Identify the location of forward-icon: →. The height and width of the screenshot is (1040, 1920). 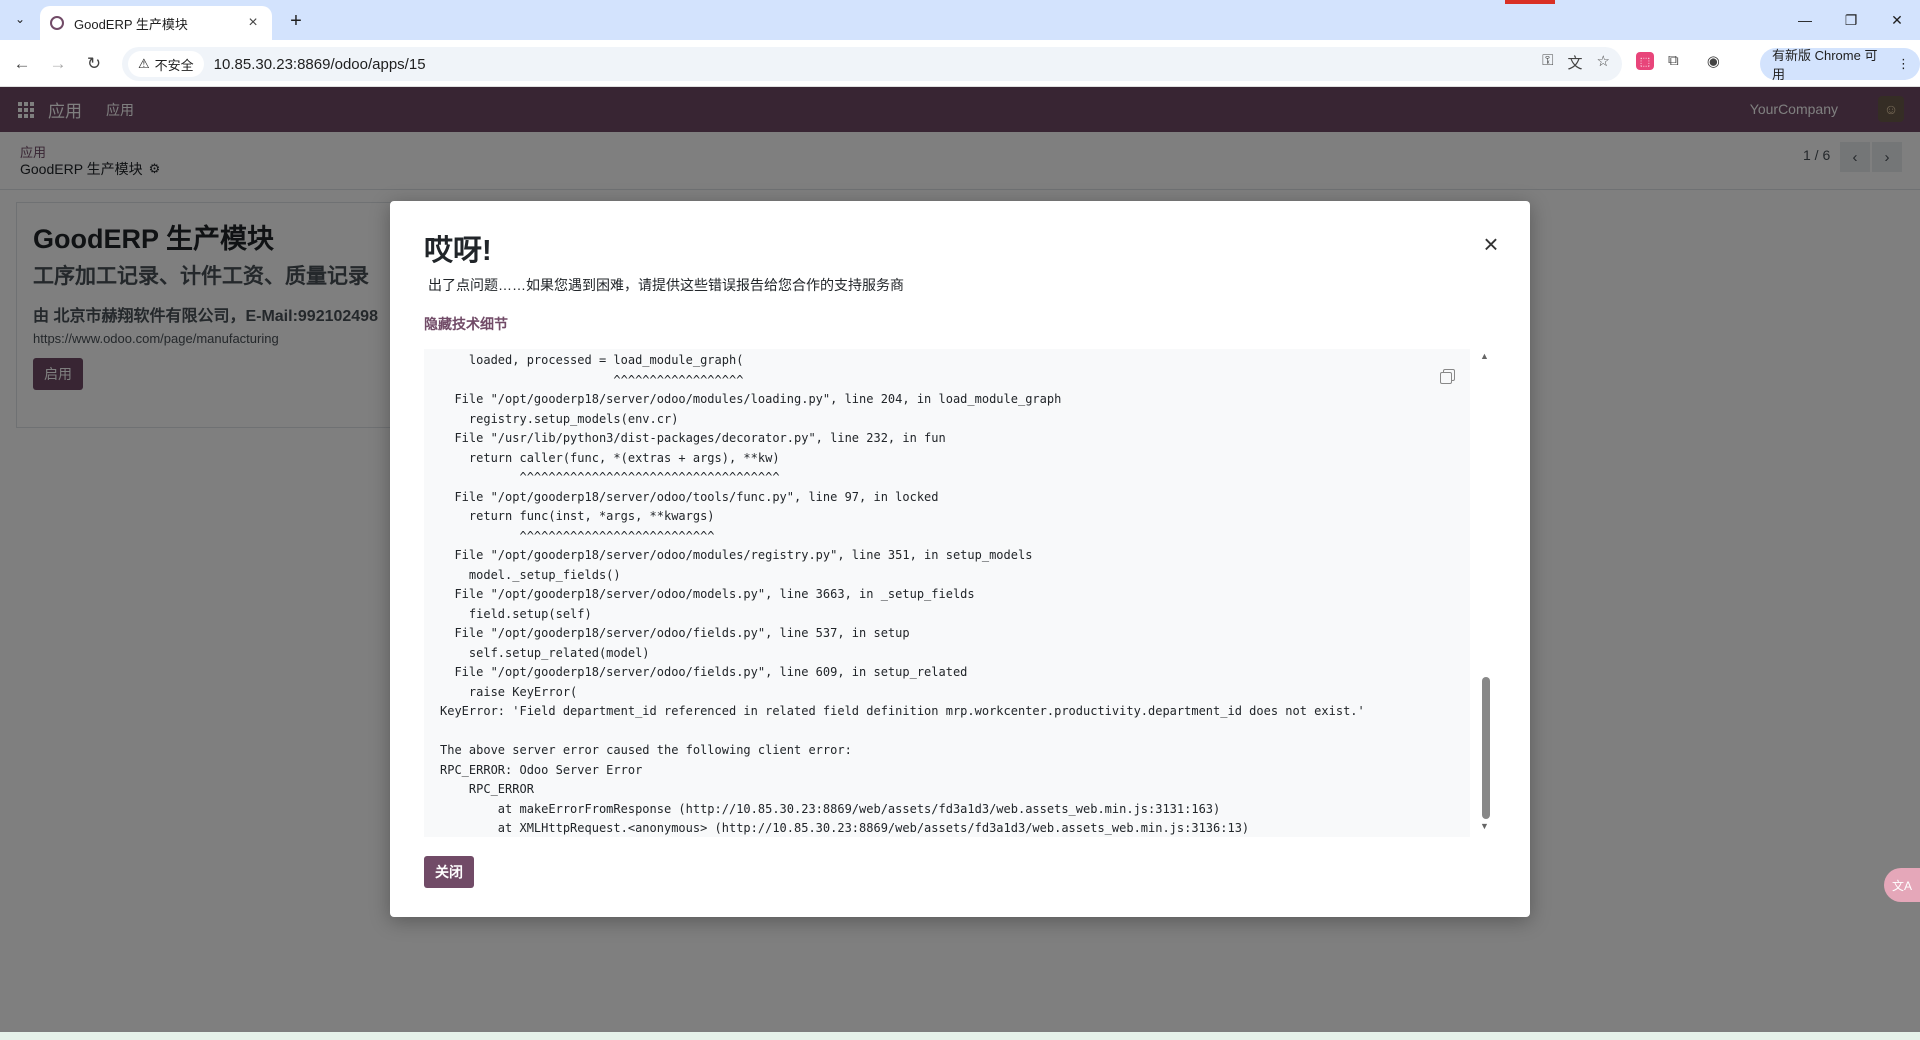
(58, 64).